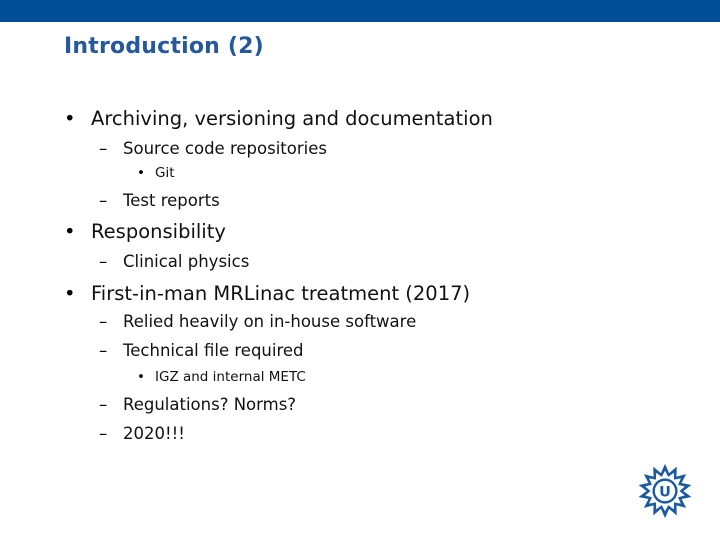  I want to click on header-bar, so click(360, 11).